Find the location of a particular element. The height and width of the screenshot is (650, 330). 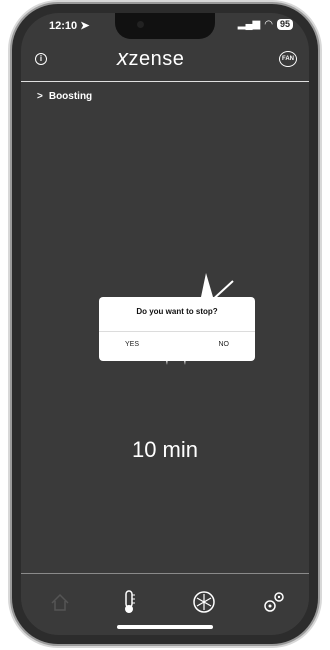

tab-fan is located at coordinates (204, 602).